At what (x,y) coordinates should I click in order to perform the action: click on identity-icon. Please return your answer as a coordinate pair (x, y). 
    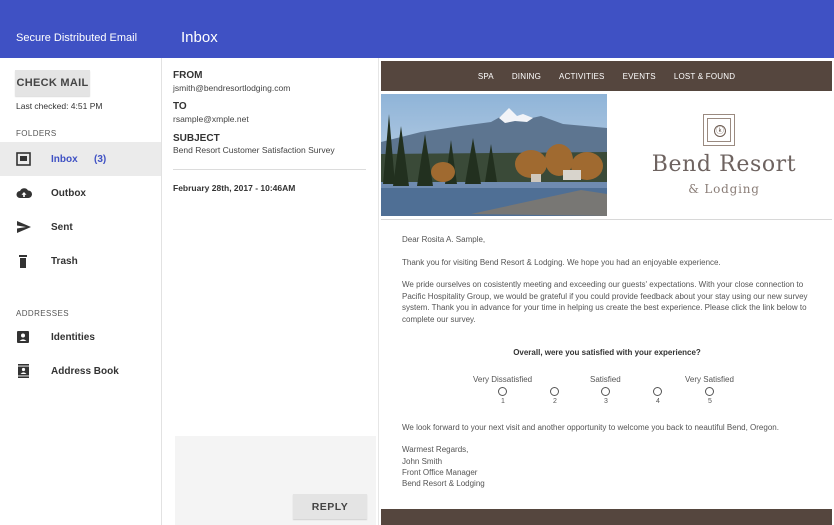
    Looking at the image, I should click on (23, 337).